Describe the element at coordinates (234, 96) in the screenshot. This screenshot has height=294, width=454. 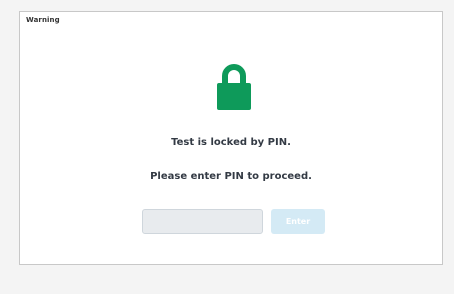
I see `lock-body` at that location.